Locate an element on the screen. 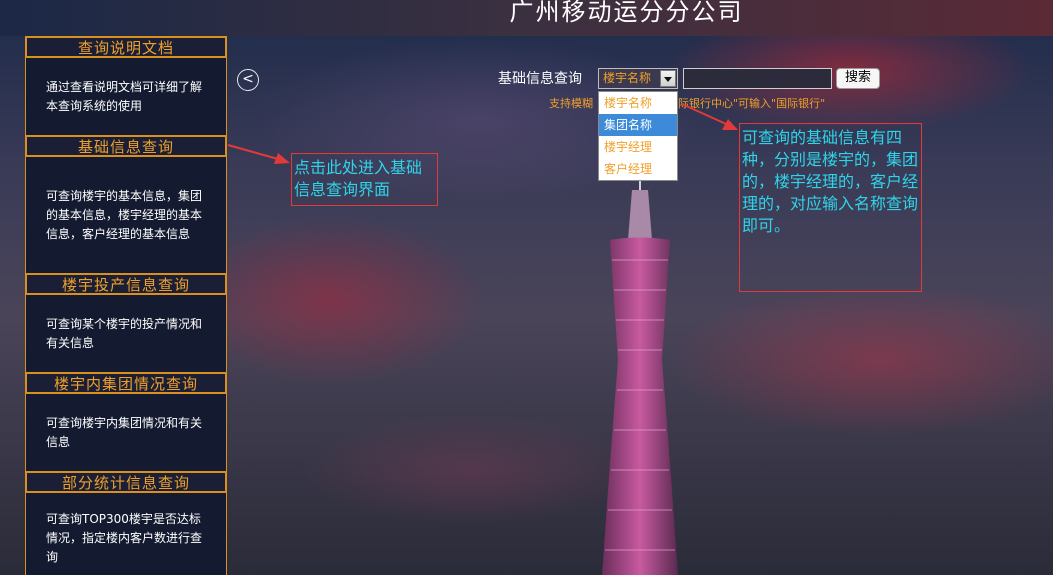  tower-image is located at coordinates (640, 352).